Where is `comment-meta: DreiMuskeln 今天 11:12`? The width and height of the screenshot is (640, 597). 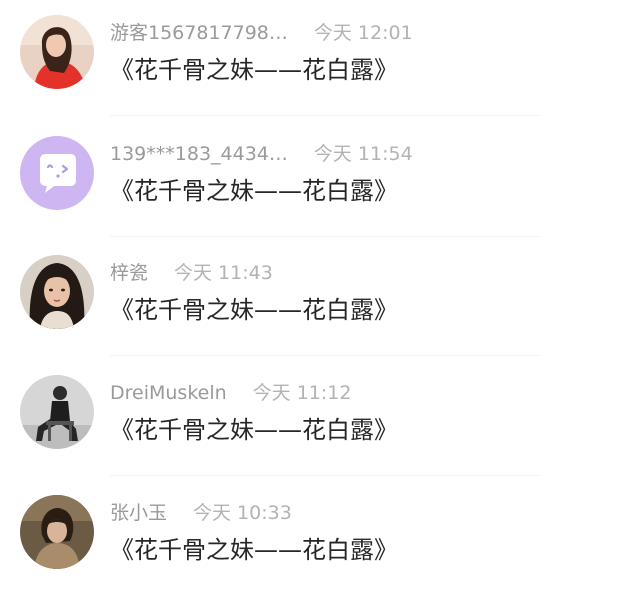
comment-meta: DreiMuskeln 今天 11:12 is located at coordinates (230, 393).